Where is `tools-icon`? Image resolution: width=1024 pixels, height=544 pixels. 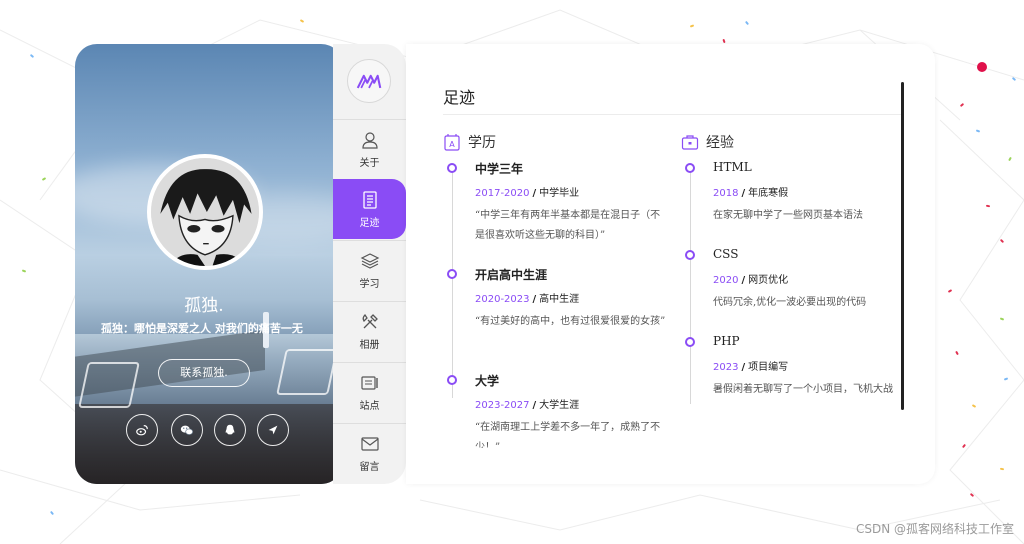
tools-icon is located at coordinates (370, 321).